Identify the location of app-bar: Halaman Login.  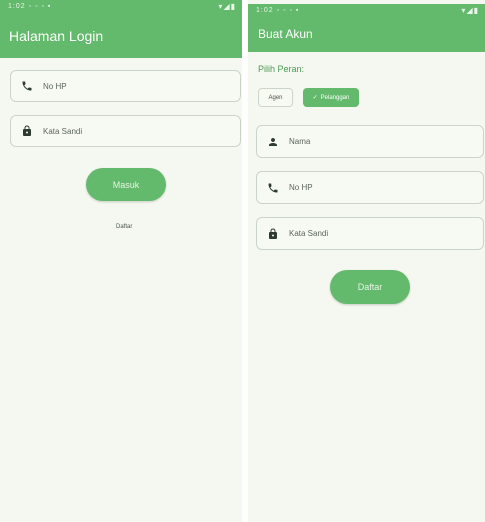
(121, 36).